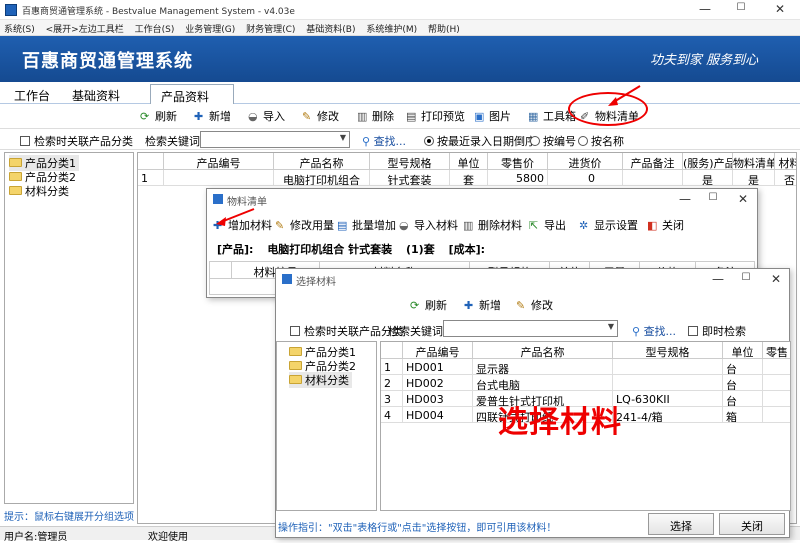 The height and width of the screenshot is (543, 800). Describe the element at coordinates (428, 155) in the screenshot. I see `annotation-arrows` at that location.